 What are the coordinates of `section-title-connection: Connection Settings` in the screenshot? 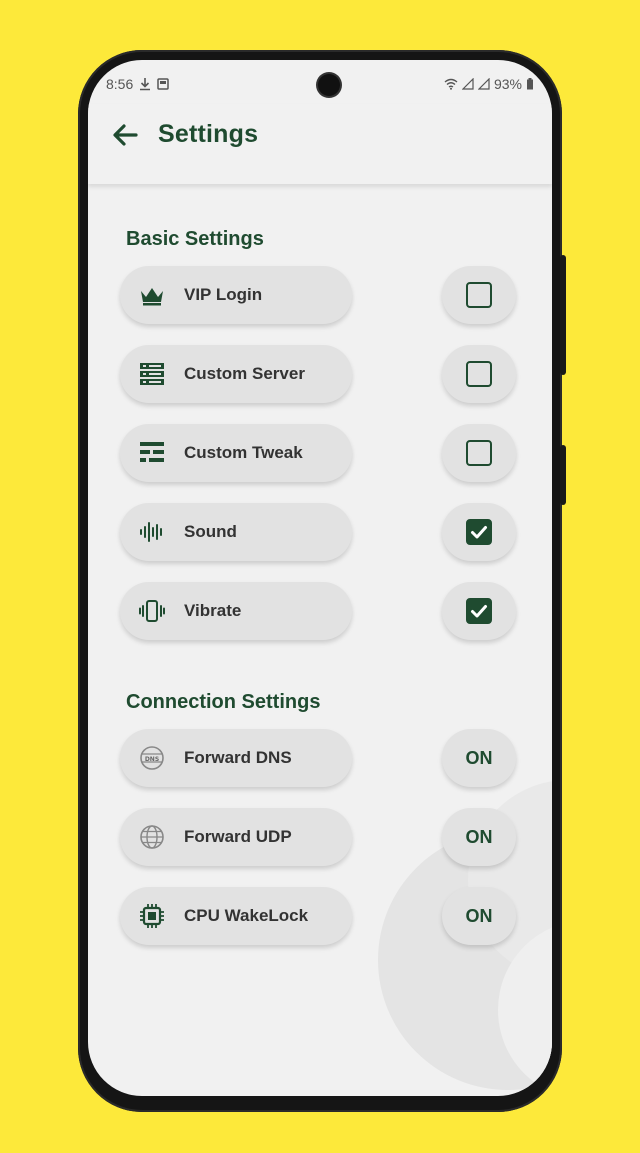 It's located at (223, 702).